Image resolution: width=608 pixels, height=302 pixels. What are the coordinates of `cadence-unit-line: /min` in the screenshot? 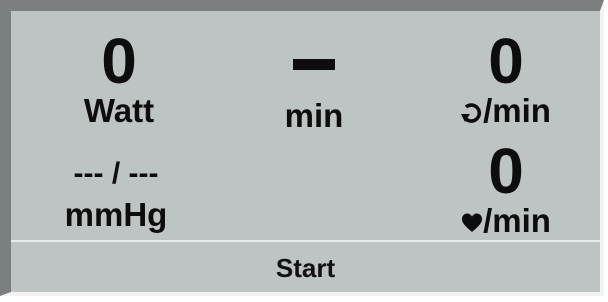 It's located at (506, 111).